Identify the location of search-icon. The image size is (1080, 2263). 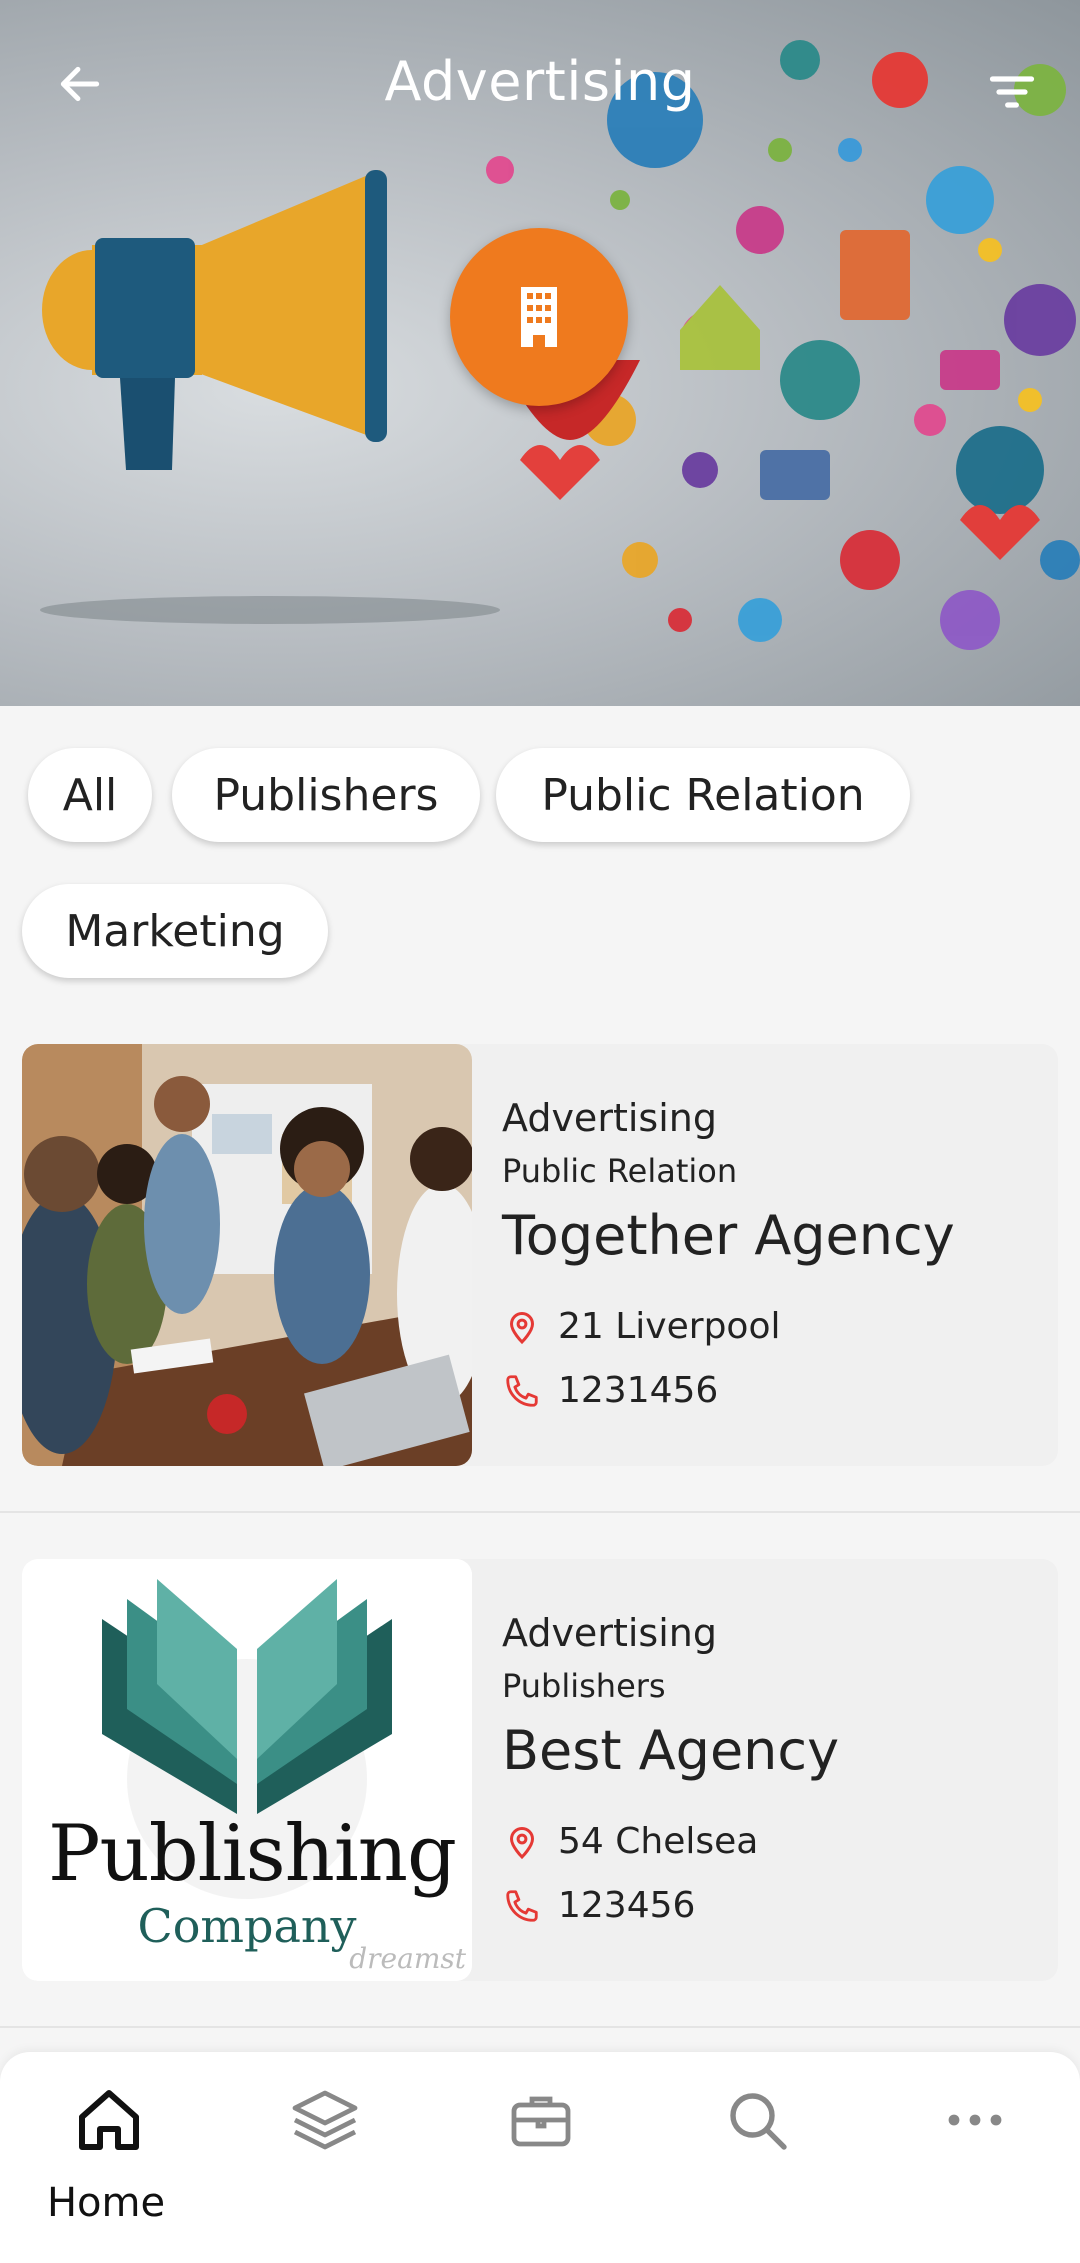
(757, 2120).